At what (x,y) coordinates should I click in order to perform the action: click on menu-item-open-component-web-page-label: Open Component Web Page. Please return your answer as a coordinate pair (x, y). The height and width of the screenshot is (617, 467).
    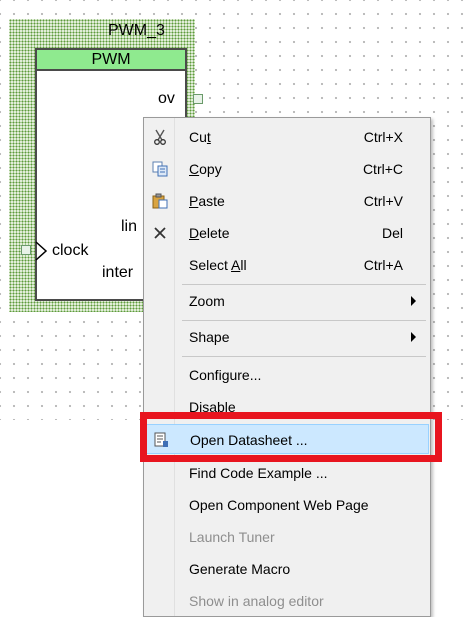
    Looking at the image, I should click on (279, 505).